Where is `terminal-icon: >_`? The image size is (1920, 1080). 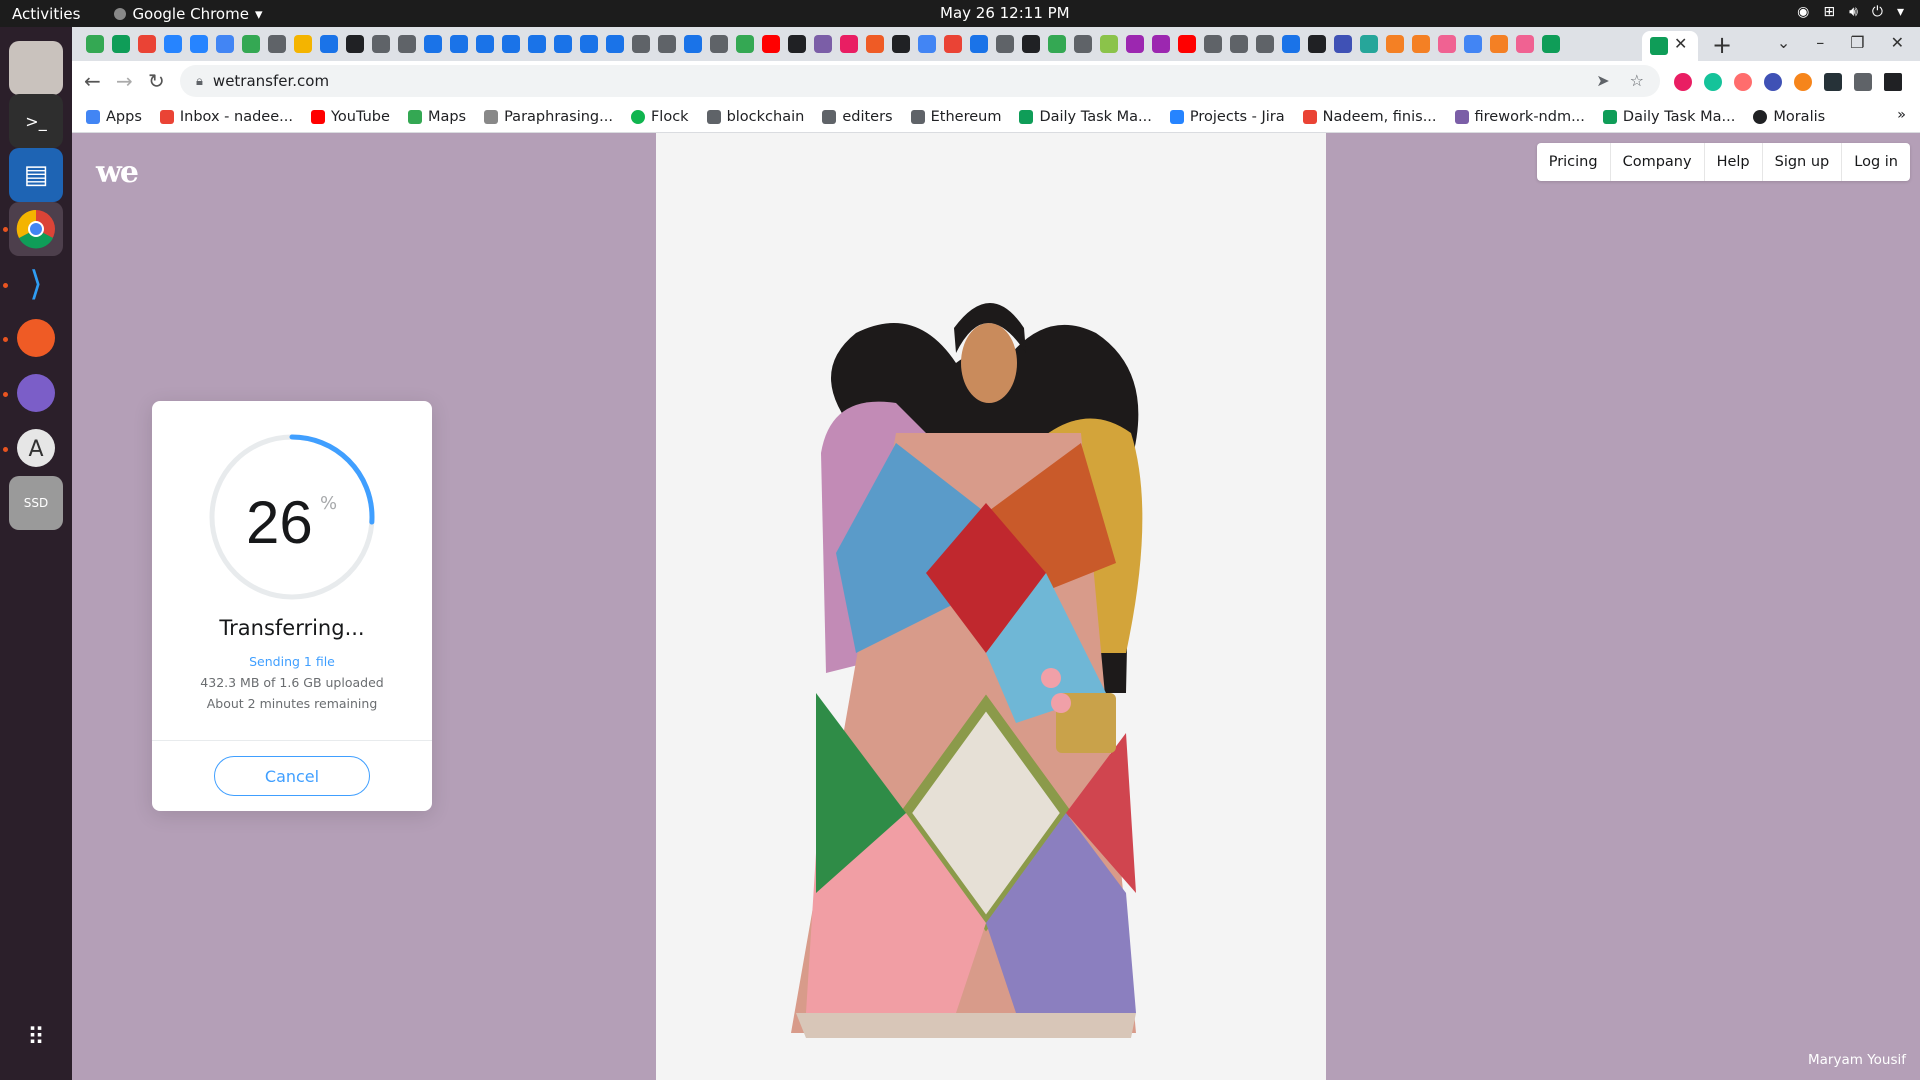 terminal-icon: >_ is located at coordinates (36, 121).